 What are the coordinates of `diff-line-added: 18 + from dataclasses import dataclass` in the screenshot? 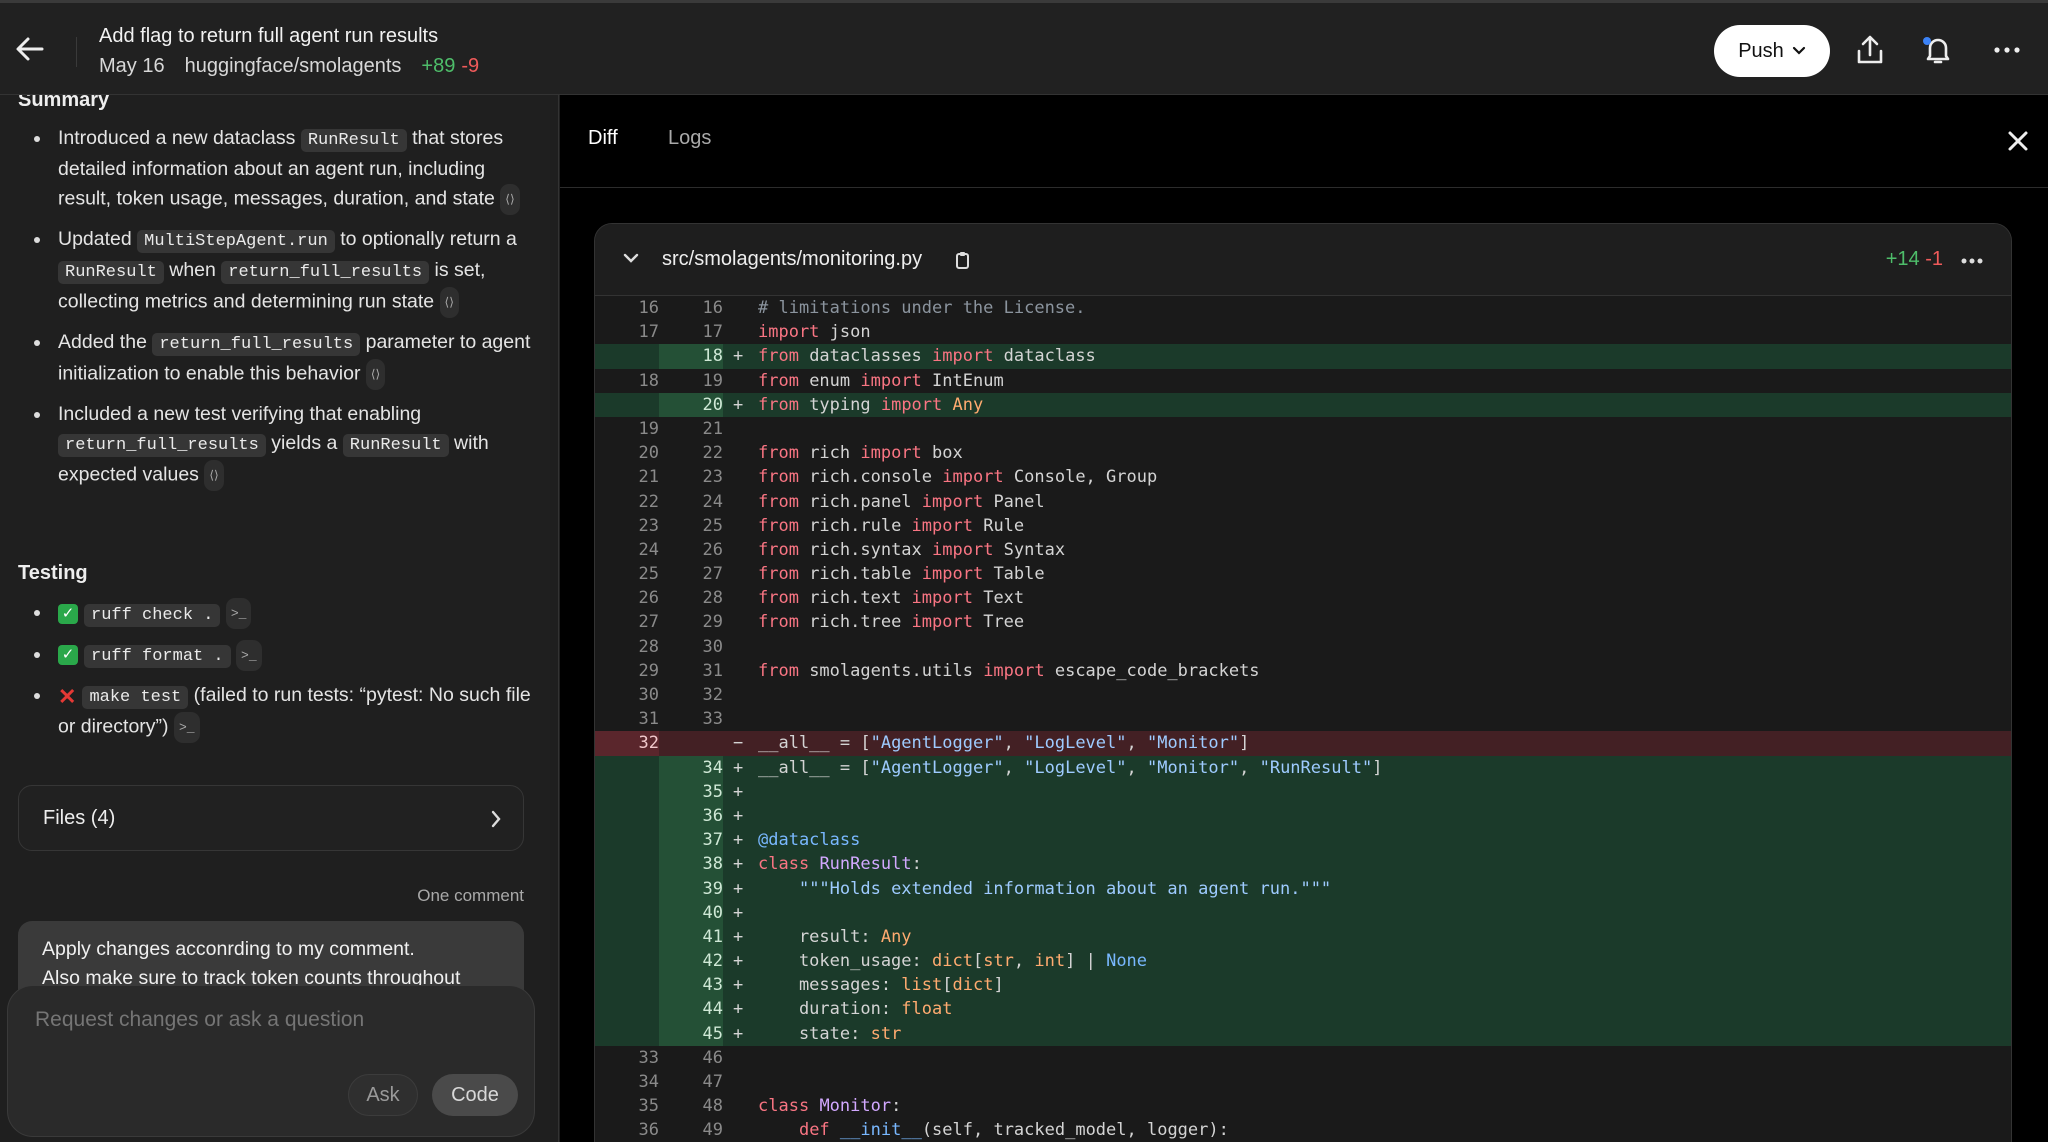 It's located at (1303, 356).